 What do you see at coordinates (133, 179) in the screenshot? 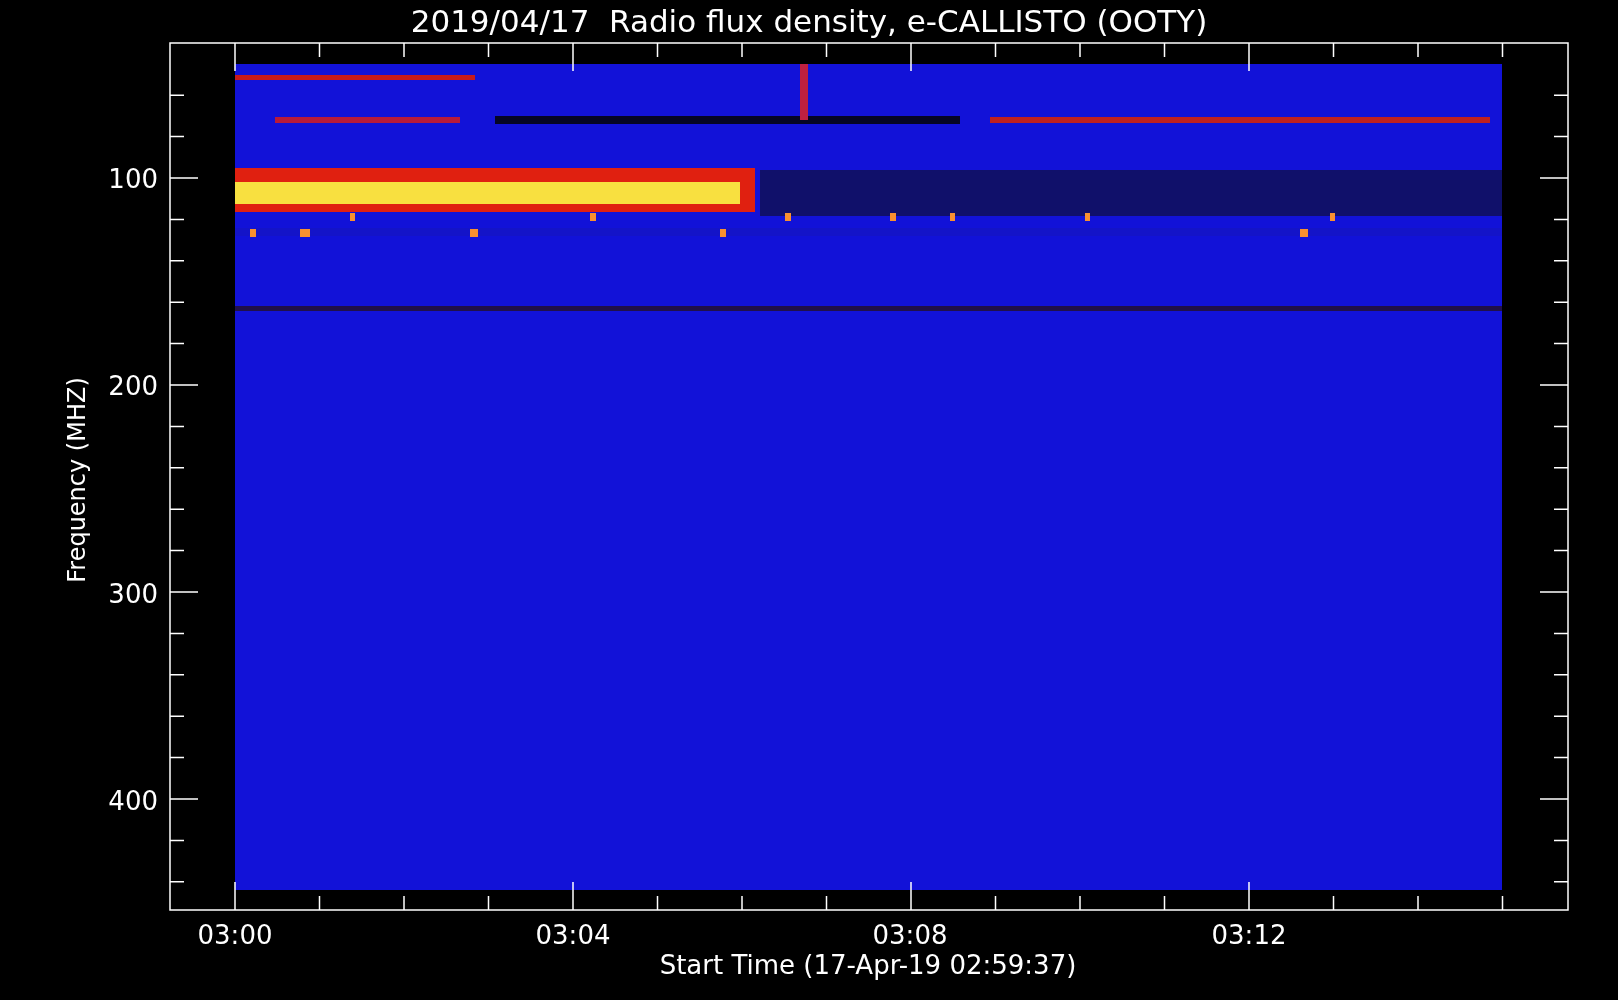
I see `y-tick-label: 100` at bounding box center [133, 179].